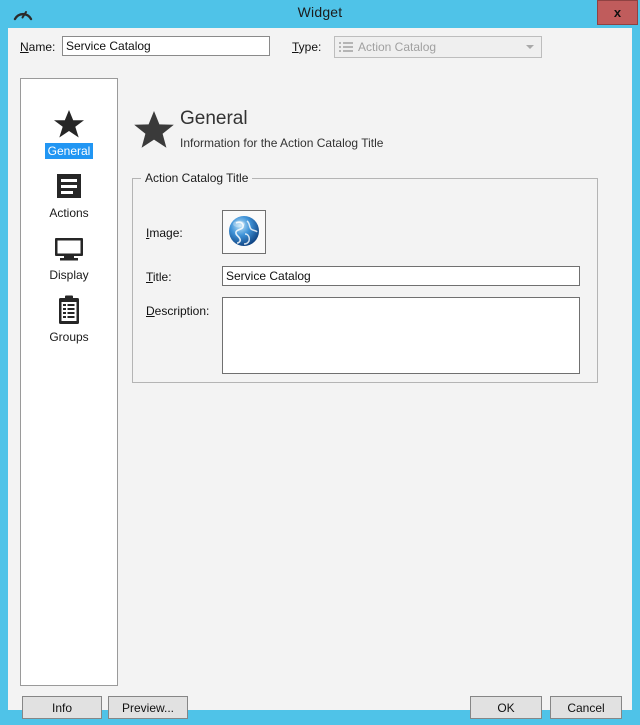 Image resolution: width=640 pixels, height=725 pixels. Describe the element at coordinates (214, 118) in the screenshot. I see `page-title: General` at that location.